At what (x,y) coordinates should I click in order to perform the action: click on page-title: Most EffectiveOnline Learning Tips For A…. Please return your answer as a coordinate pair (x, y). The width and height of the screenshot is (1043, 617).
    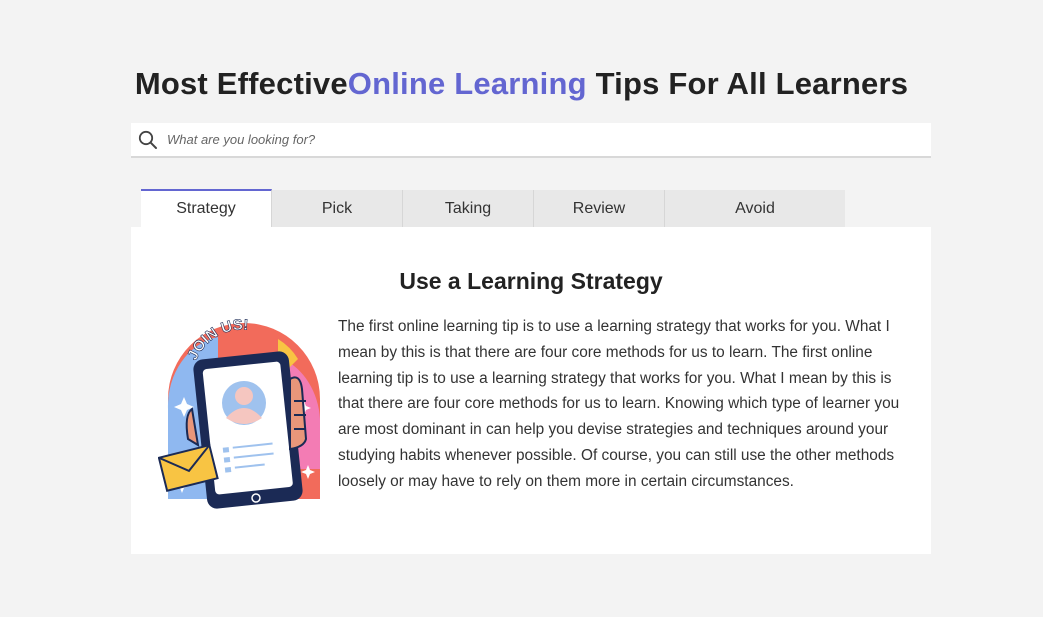
    Looking at the image, I should click on (521, 84).